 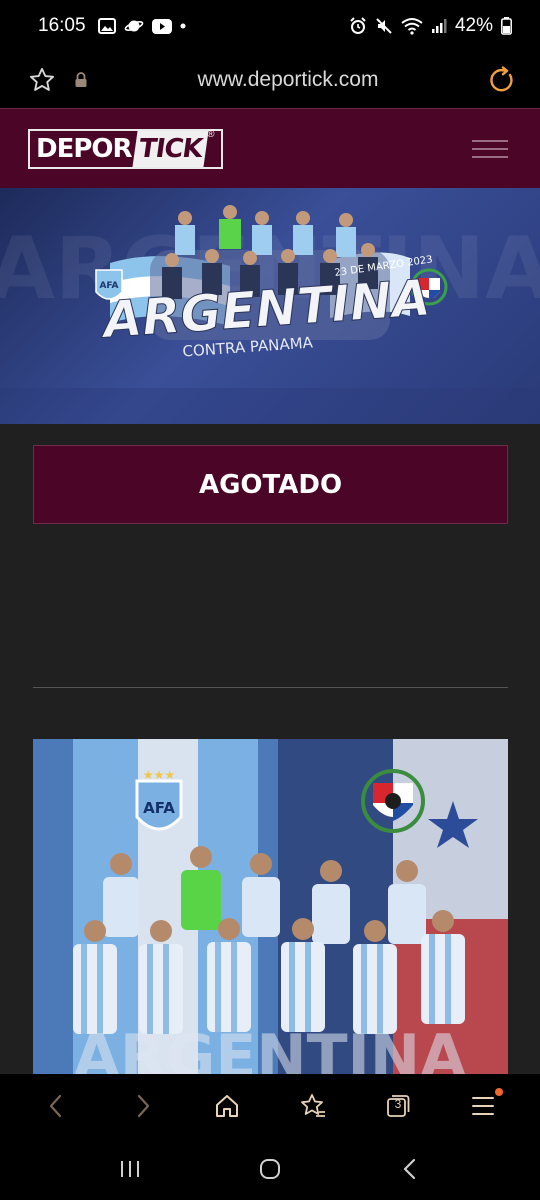 I want to click on battery-percent: 42%, so click(x=473, y=25).